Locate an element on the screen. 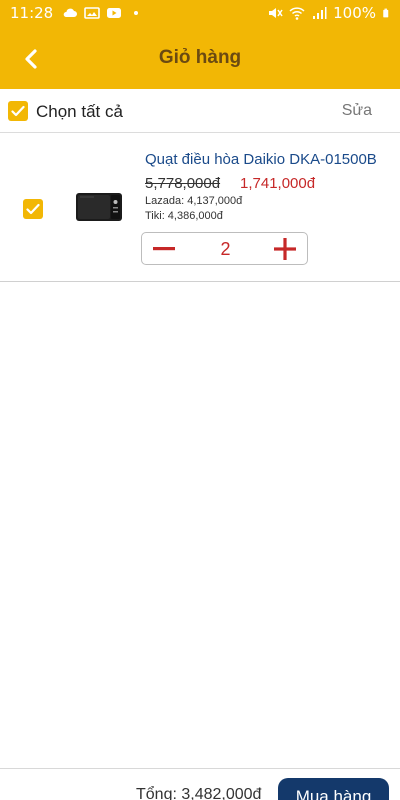 The image size is (400, 800). decrease-quantity-button is located at coordinates (164, 249).